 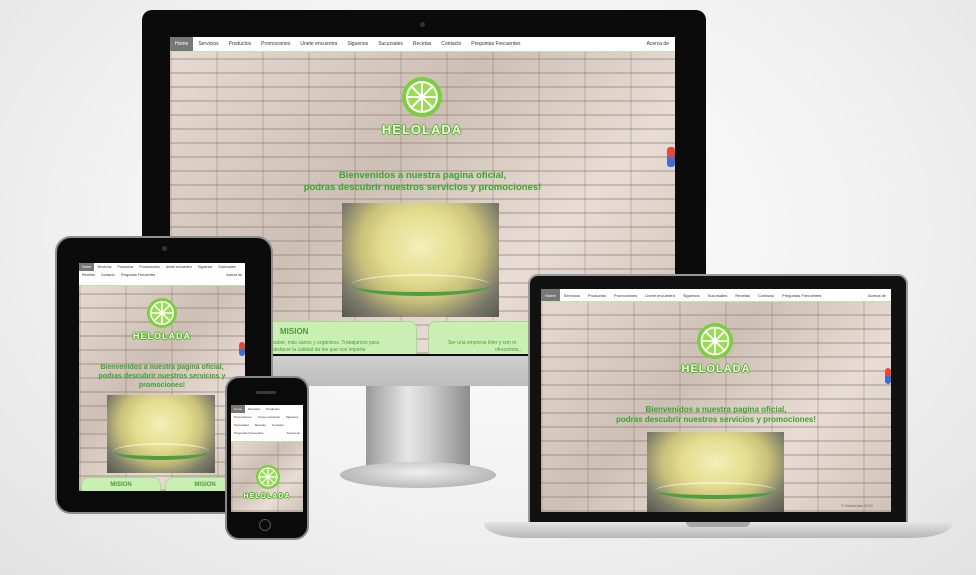 I want to click on phone-nav-item-servicios: Servicios, so click(x=254, y=409).